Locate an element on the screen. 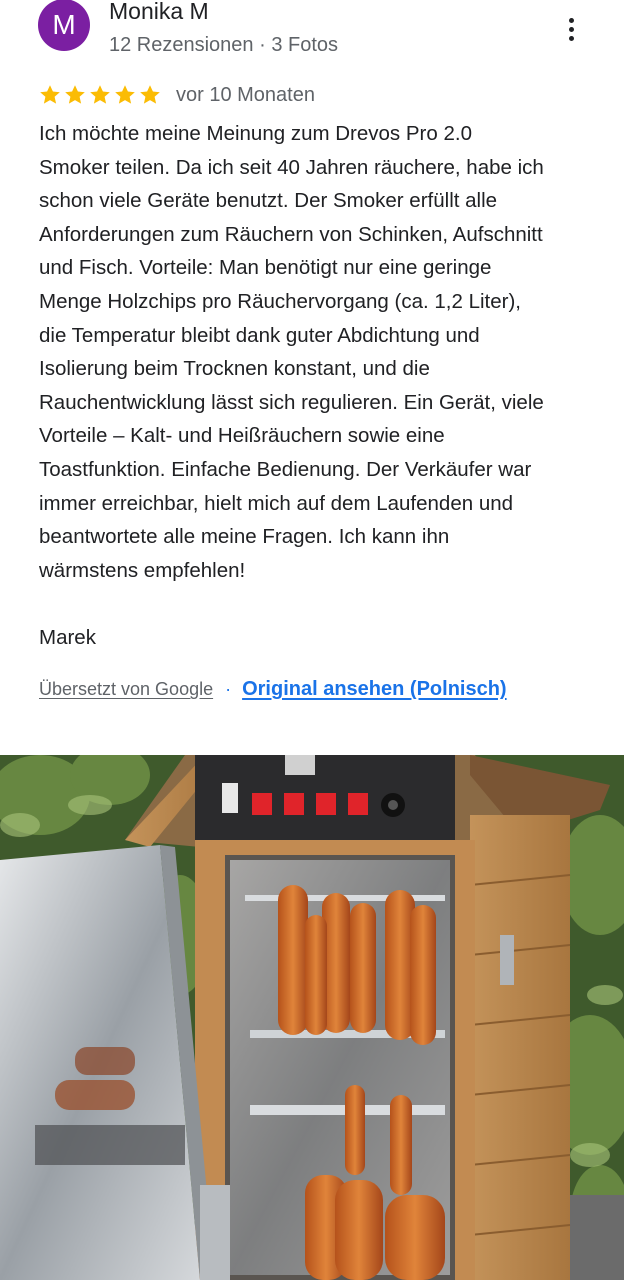 This screenshot has width=624, height=1280. view-original-link: Original ansehen (Polnisch) is located at coordinates (374, 689).